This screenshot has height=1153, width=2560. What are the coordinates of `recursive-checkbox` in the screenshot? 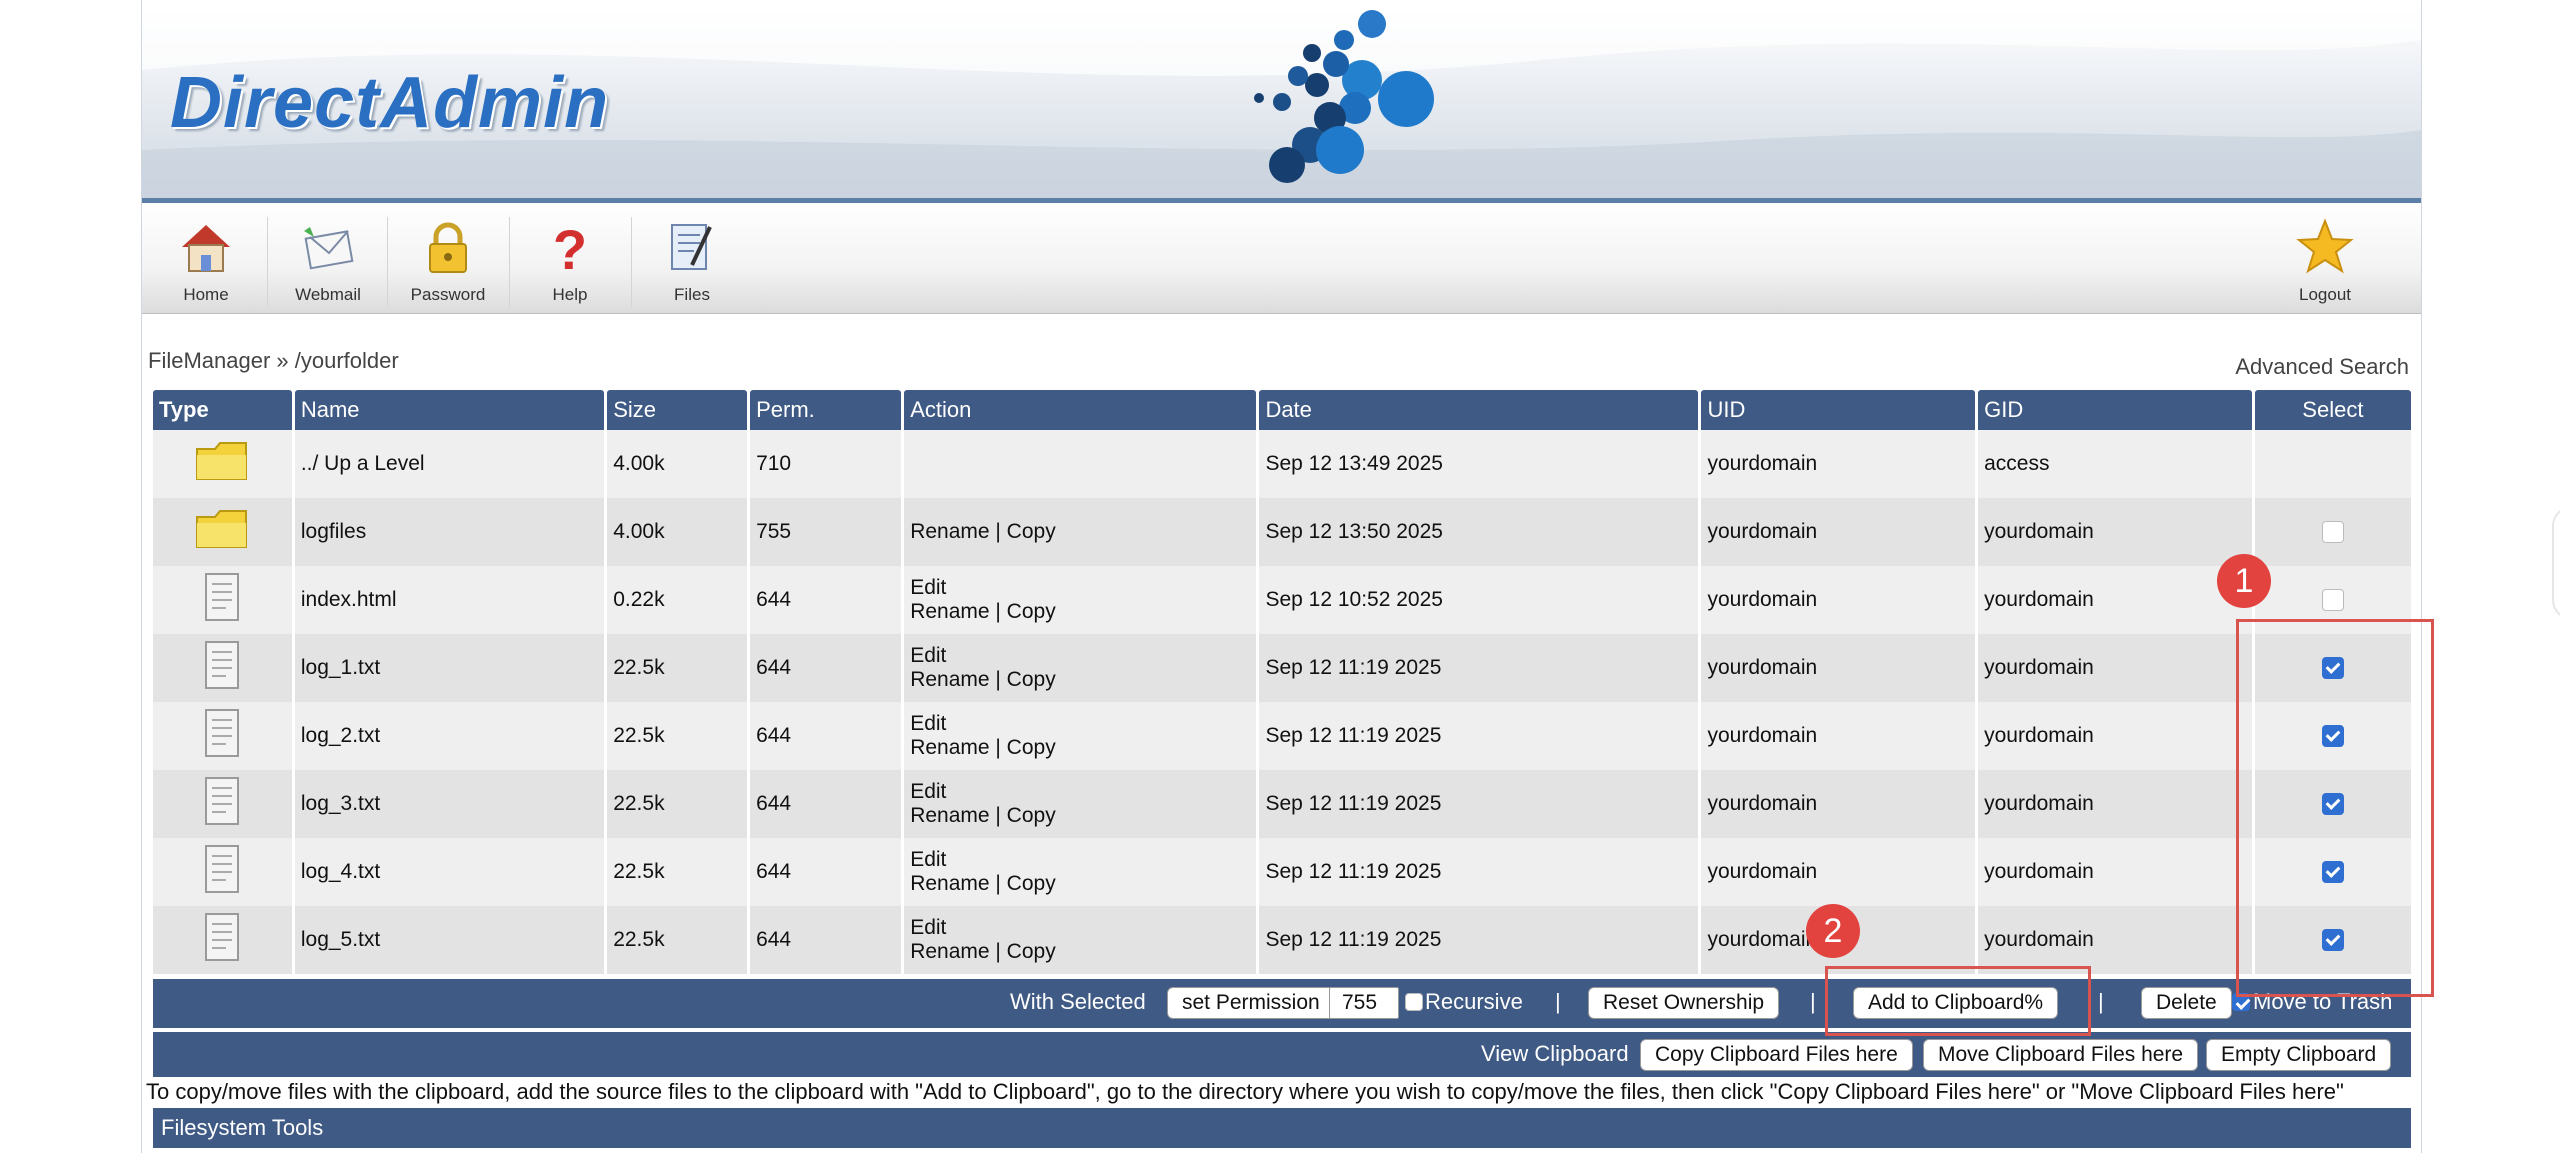 It's located at (1414, 1002).